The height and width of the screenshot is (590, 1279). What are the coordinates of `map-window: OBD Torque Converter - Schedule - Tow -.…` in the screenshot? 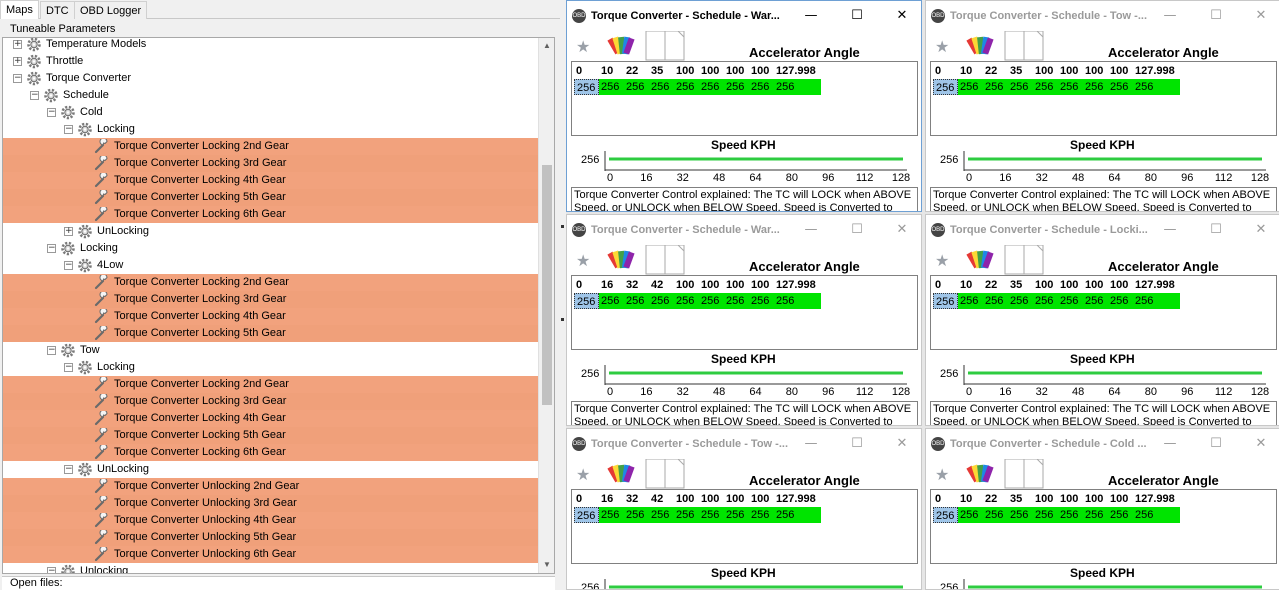 It's located at (744, 509).